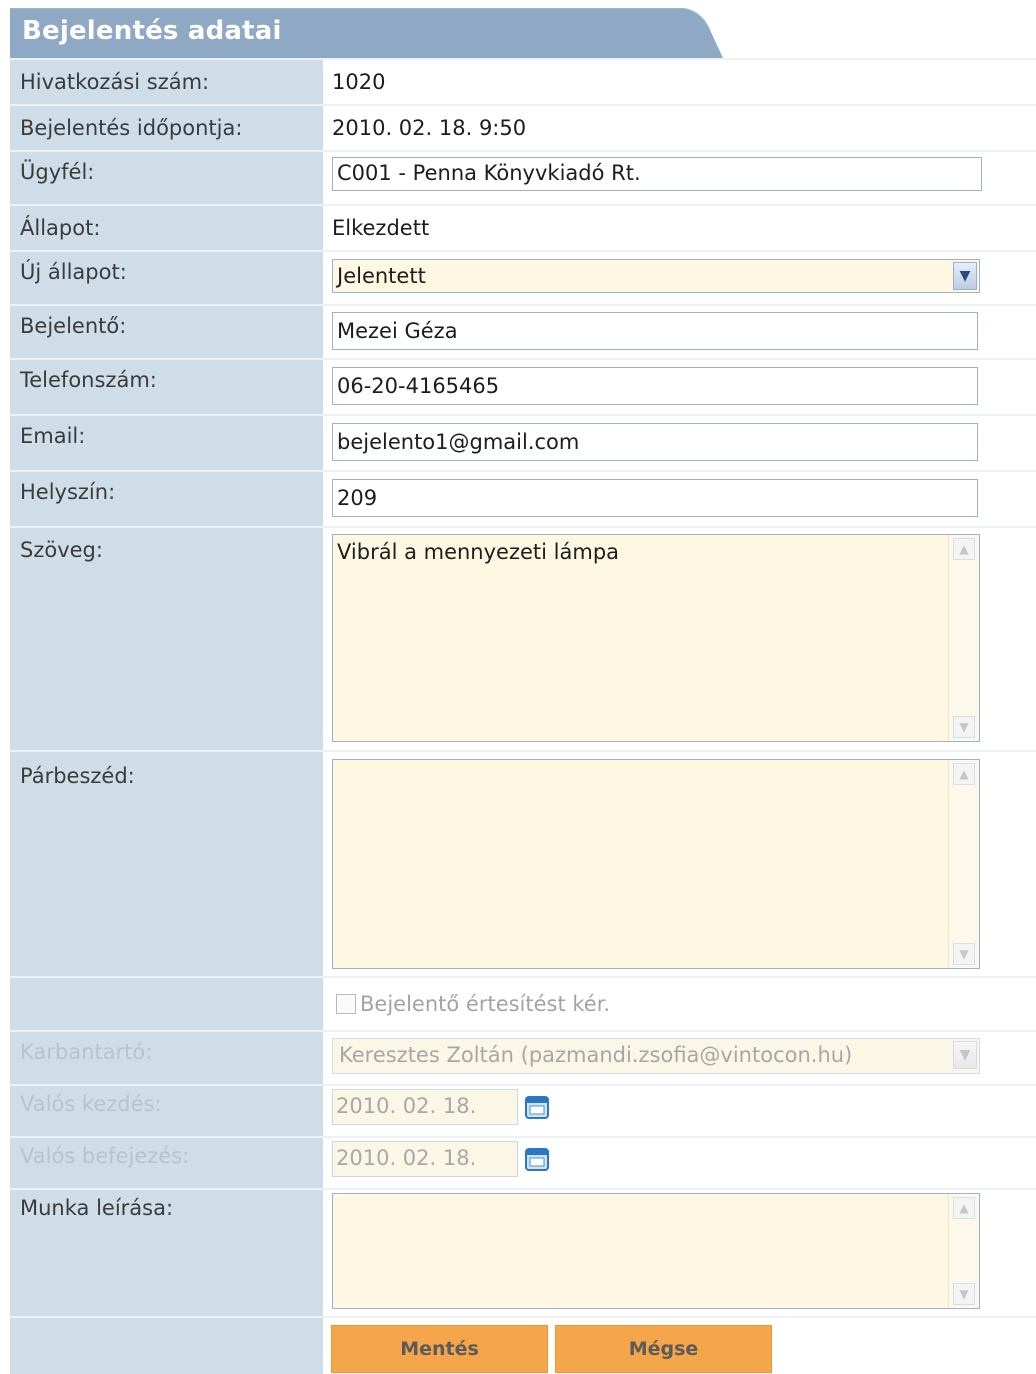 This screenshot has height=1374, width=1036. I want to click on reporter-field: Mezei Géza, so click(655, 331).